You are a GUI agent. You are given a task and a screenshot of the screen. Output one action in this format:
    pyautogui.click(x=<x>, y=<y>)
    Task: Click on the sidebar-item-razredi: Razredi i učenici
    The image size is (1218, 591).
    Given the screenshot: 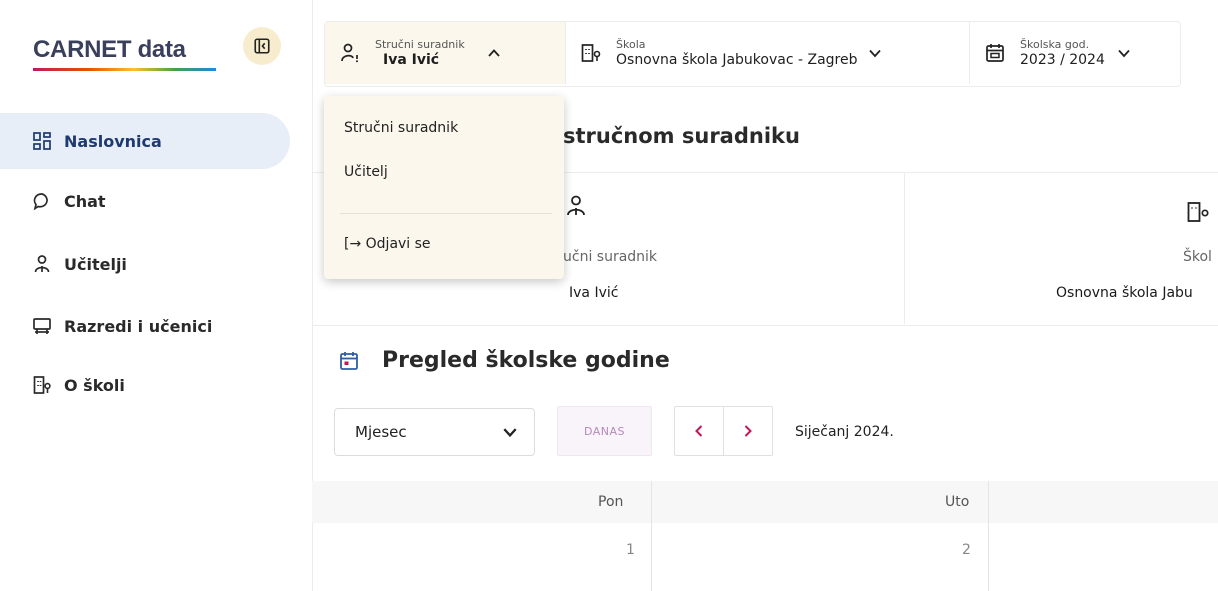 What is the action you would take?
    pyautogui.click(x=153, y=326)
    